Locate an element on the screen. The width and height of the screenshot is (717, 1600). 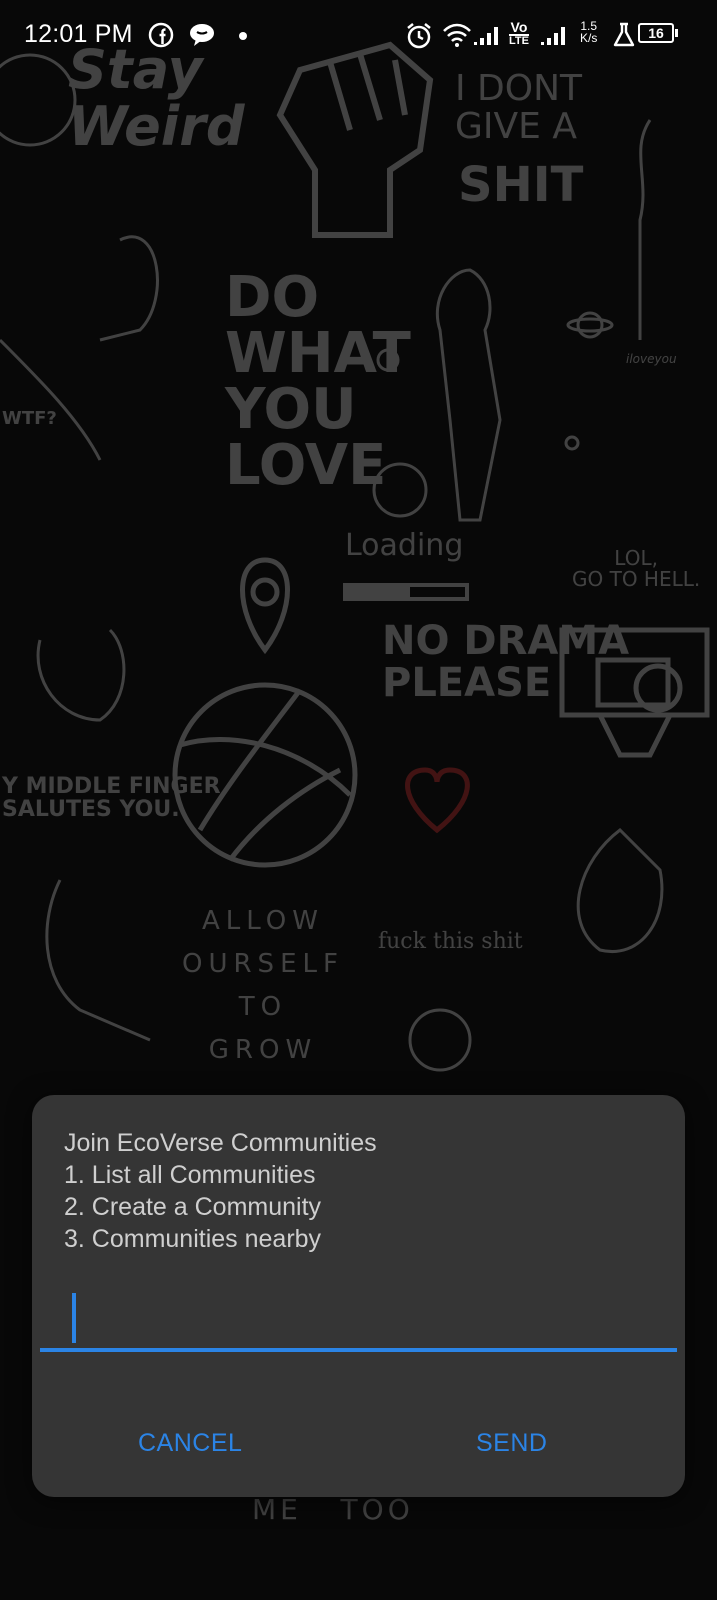
status-time: 12:01 PM is located at coordinates (78, 34).